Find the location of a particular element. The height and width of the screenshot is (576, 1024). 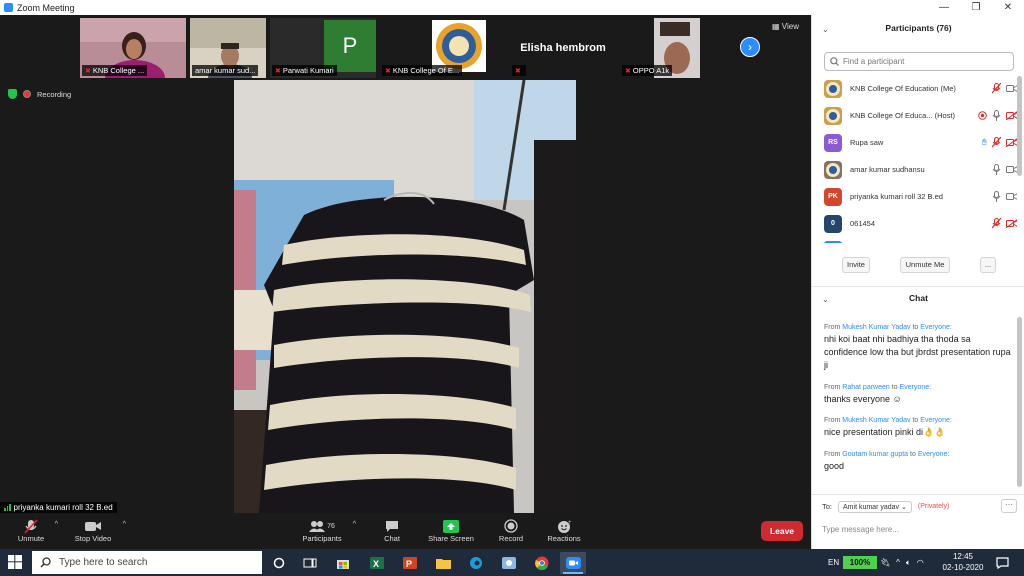

recipient-dropdown: Amit kumar yadav ⌄ is located at coordinates (875, 506).